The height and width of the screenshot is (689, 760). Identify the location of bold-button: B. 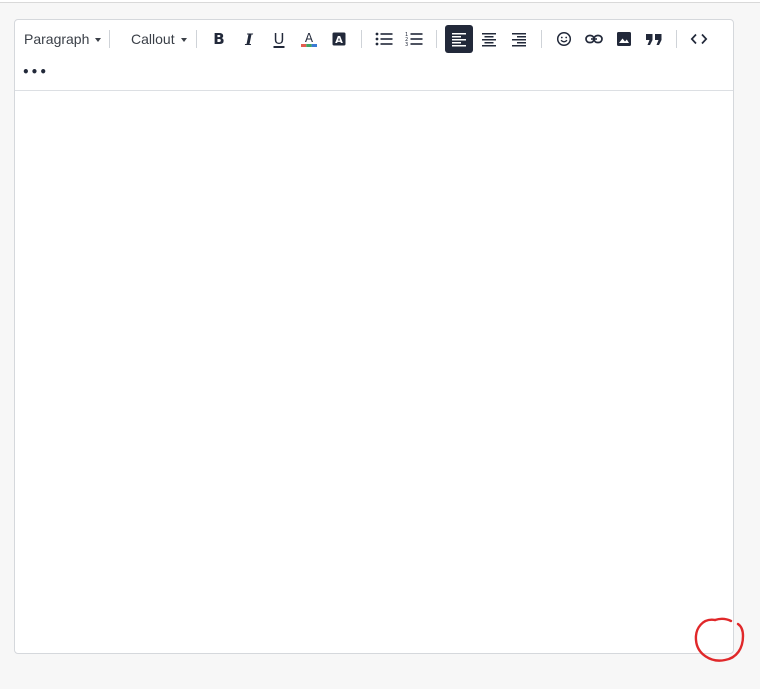
(219, 39).